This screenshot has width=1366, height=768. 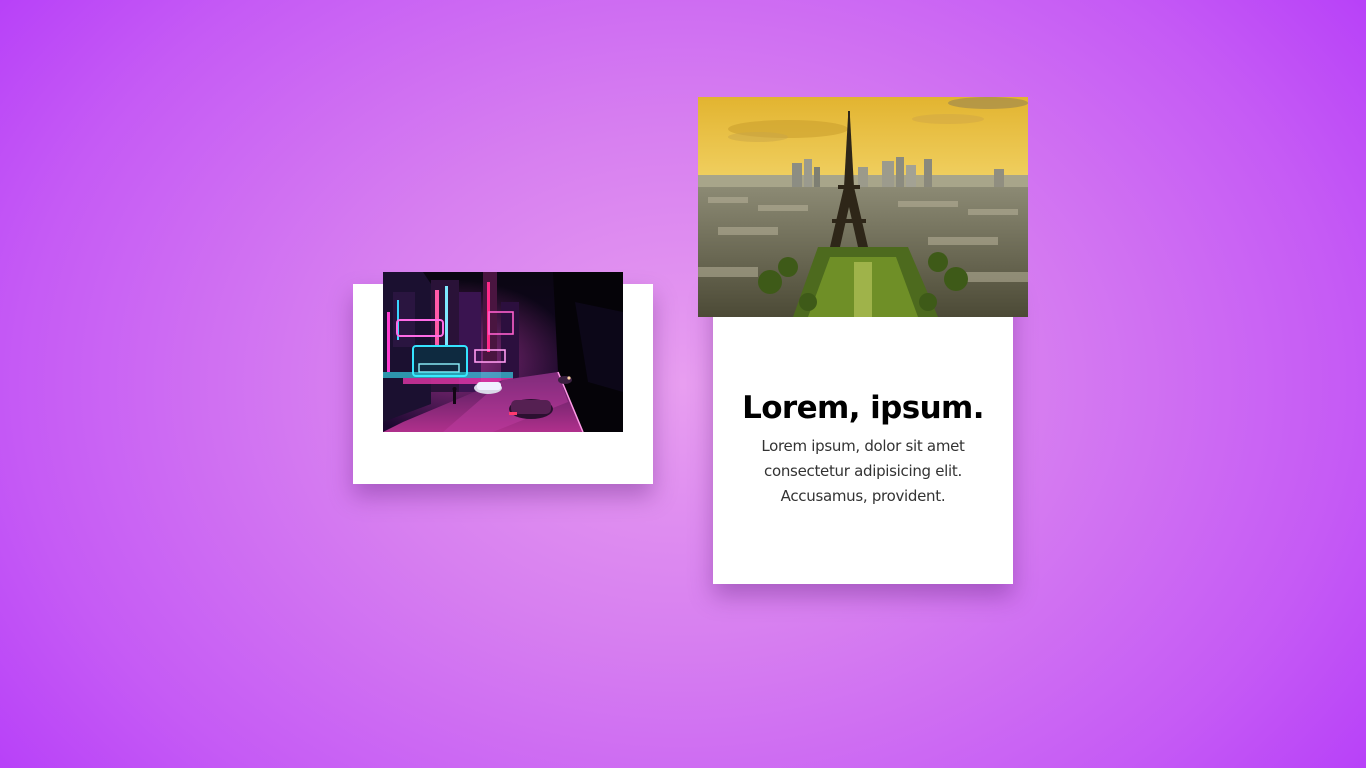 I want to click on neon-city-street-photo, so click(x=503, y=352).